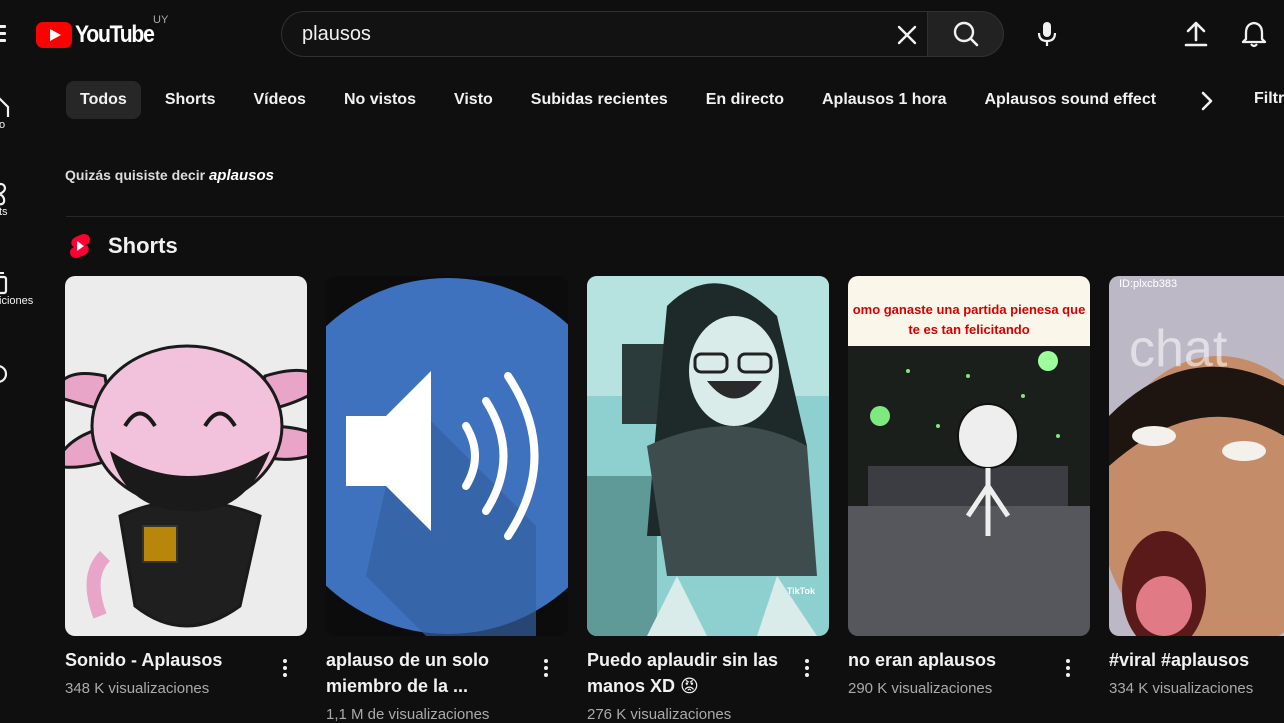 The image size is (1284, 723). I want to click on upload-icon, so click(1196, 34).